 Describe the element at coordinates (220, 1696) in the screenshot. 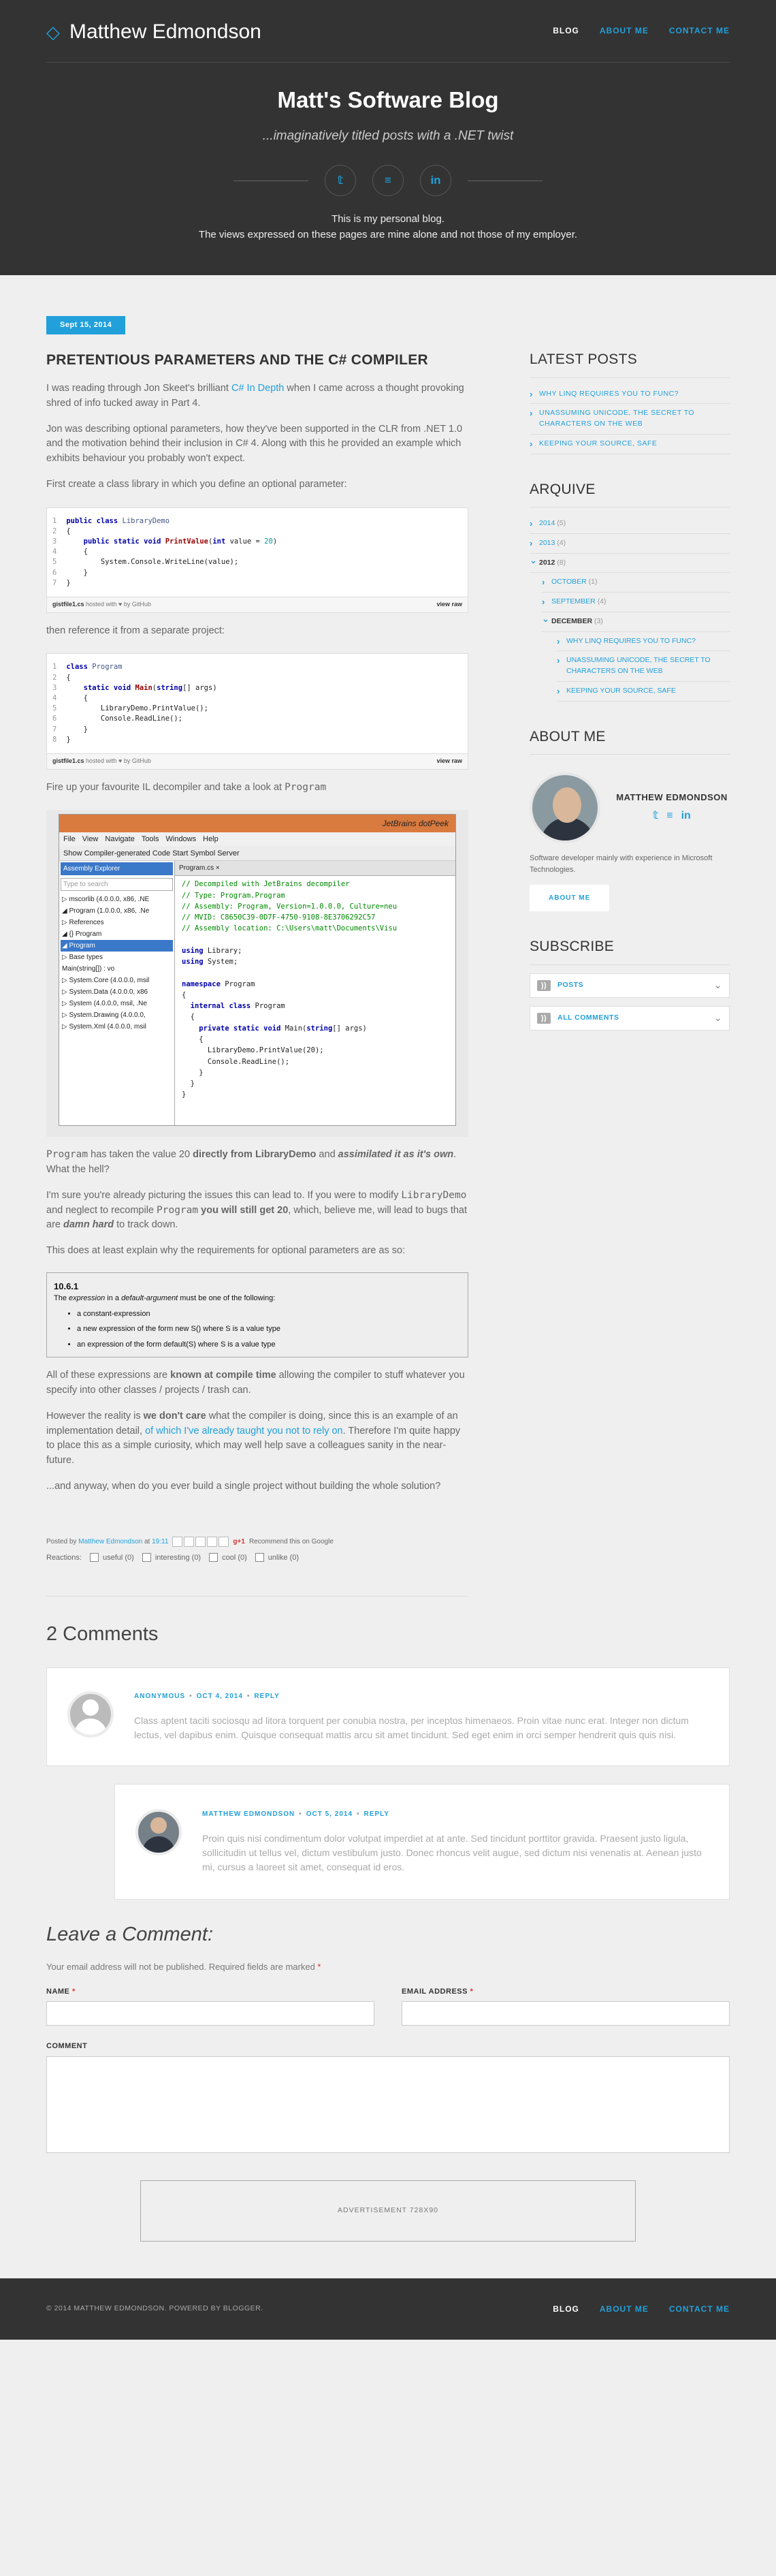

I see `comment-date: OCT 4, 2014` at that location.